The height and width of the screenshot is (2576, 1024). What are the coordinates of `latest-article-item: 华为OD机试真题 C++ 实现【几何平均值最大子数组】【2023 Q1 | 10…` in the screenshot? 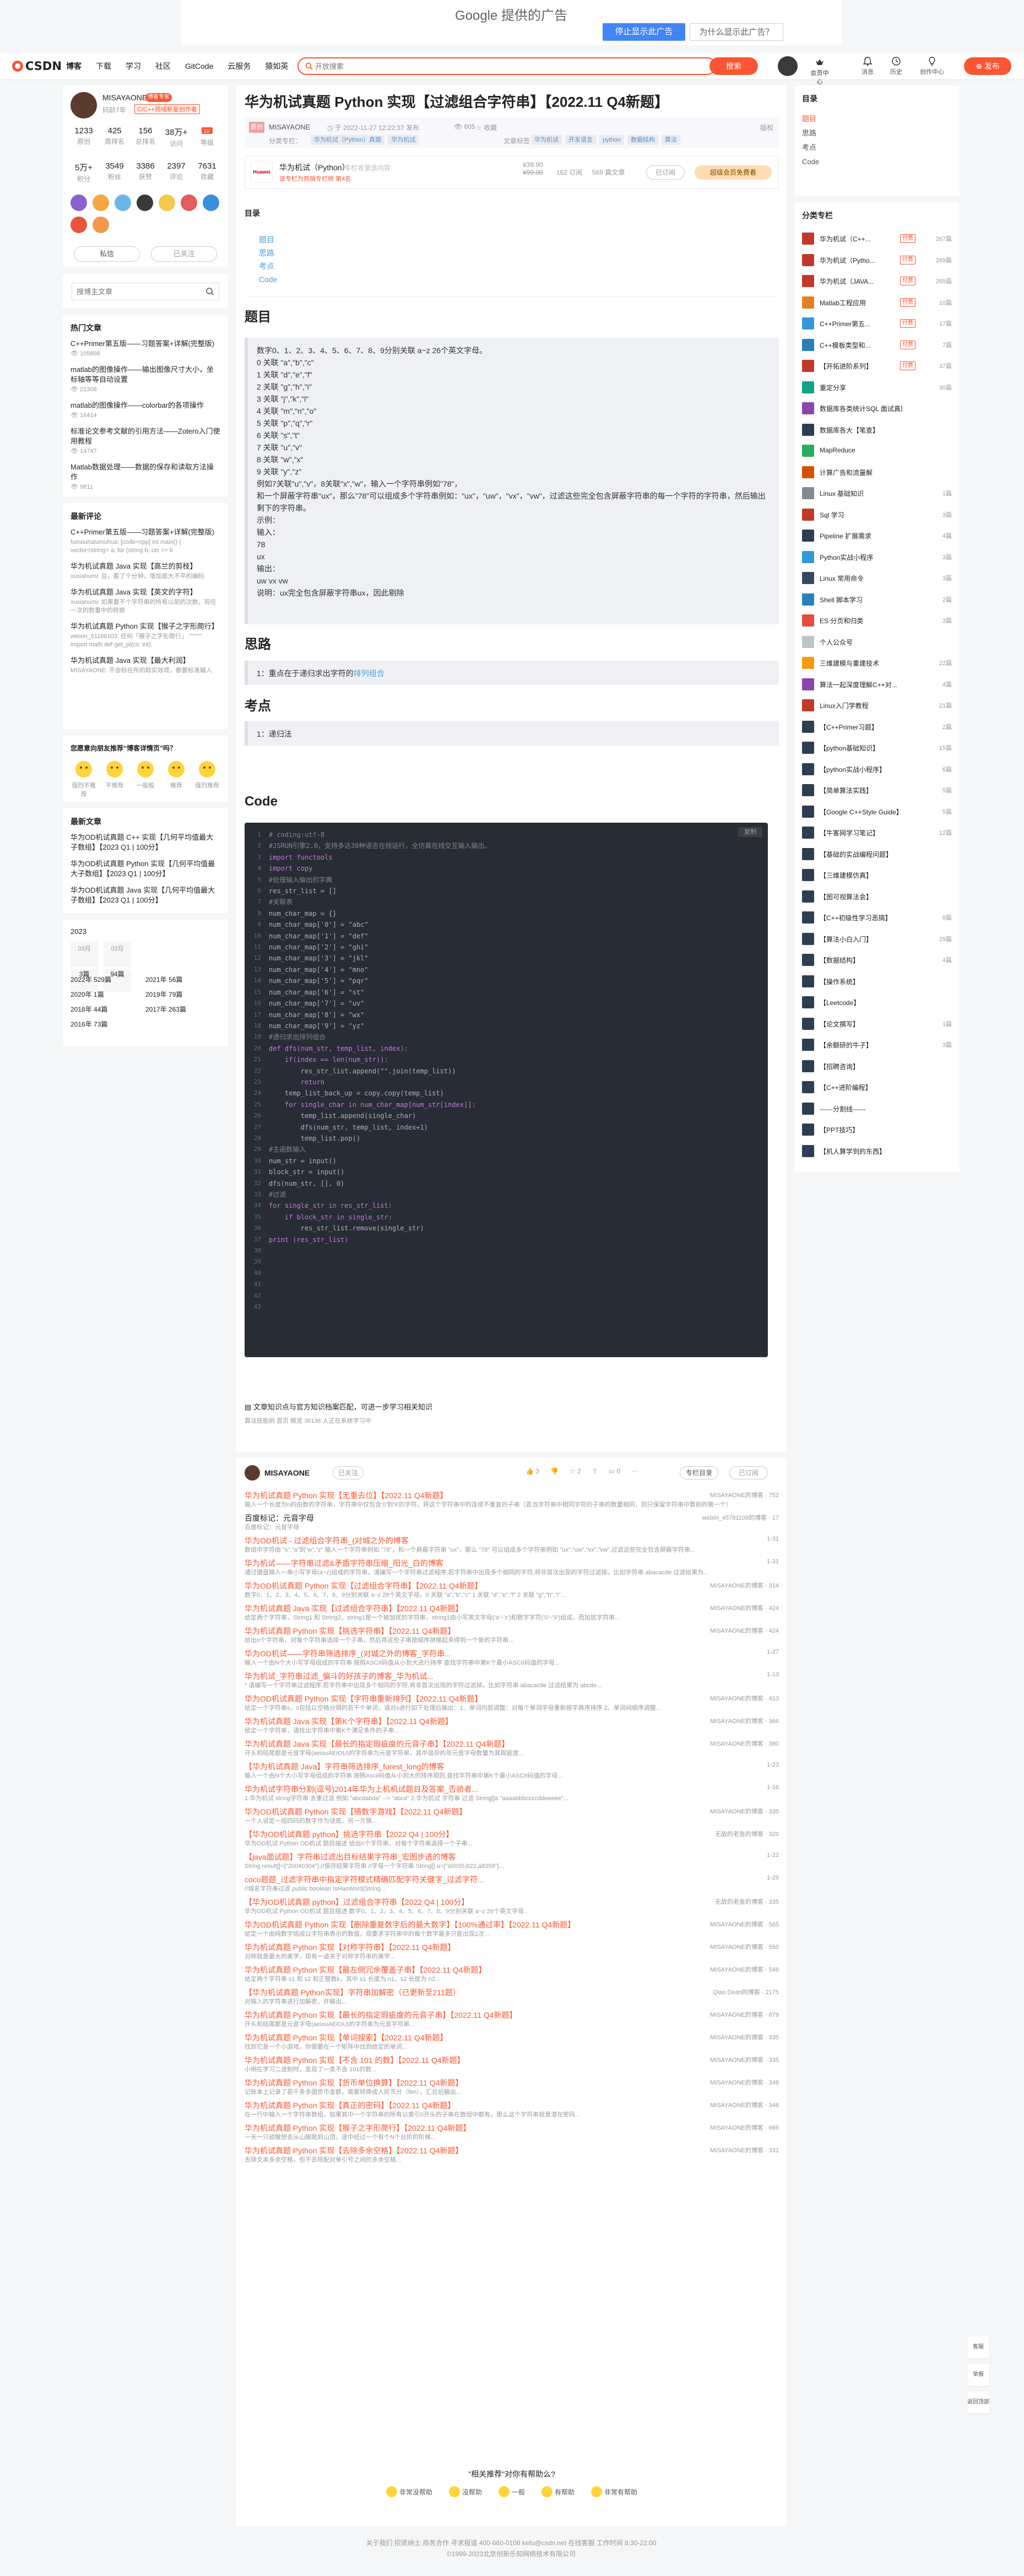 It's located at (145, 842).